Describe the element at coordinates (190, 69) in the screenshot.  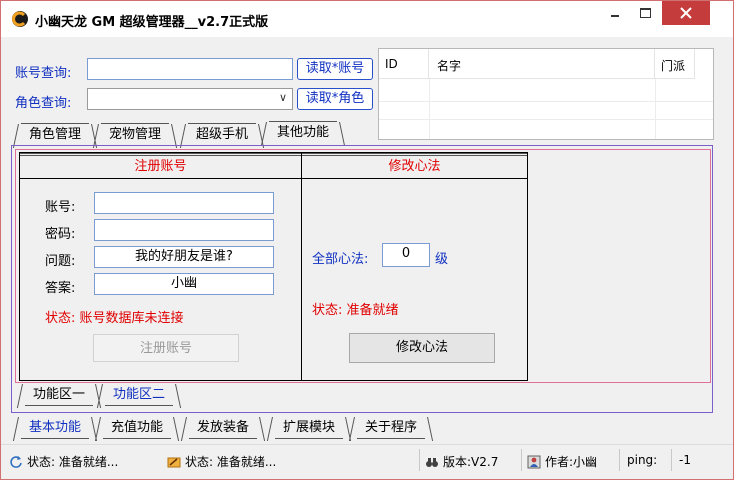
I see `account-query-input` at that location.